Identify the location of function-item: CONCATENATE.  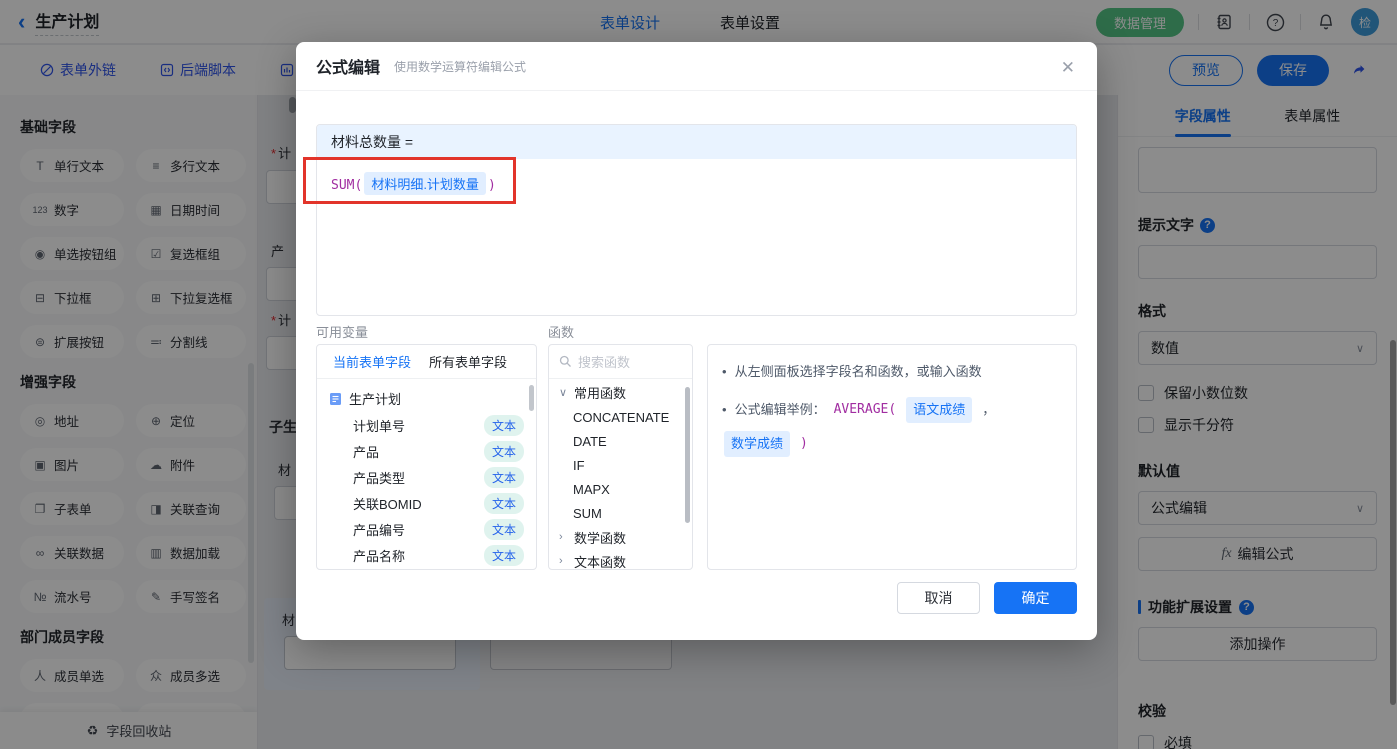
(620, 417).